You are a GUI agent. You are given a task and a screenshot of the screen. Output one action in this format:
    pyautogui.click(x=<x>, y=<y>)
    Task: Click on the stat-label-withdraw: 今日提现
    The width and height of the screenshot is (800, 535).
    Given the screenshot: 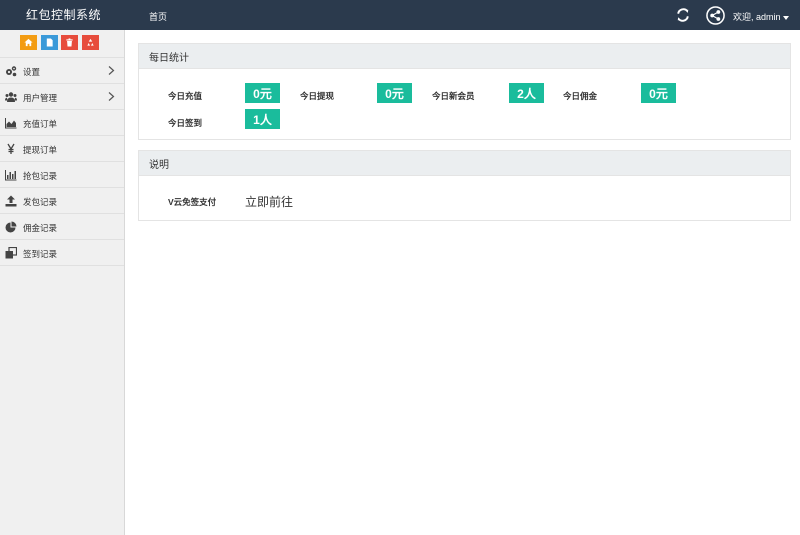 What is the action you would take?
    pyautogui.click(x=317, y=96)
    